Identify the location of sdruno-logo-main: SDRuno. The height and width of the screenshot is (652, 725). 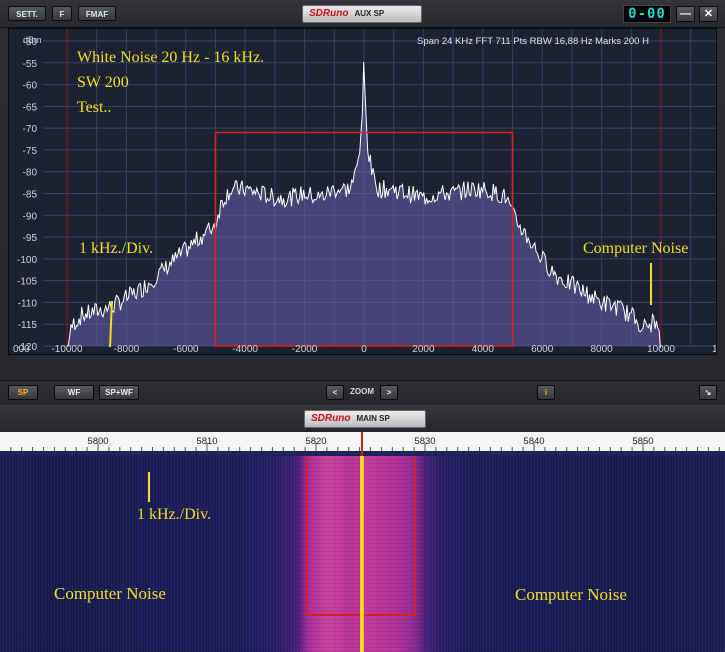
(331, 418).